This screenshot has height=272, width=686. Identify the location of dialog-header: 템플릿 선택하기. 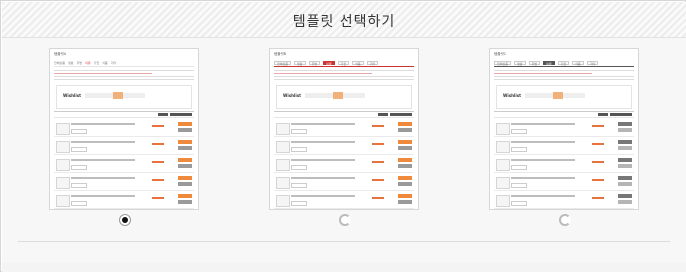
(344, 20).